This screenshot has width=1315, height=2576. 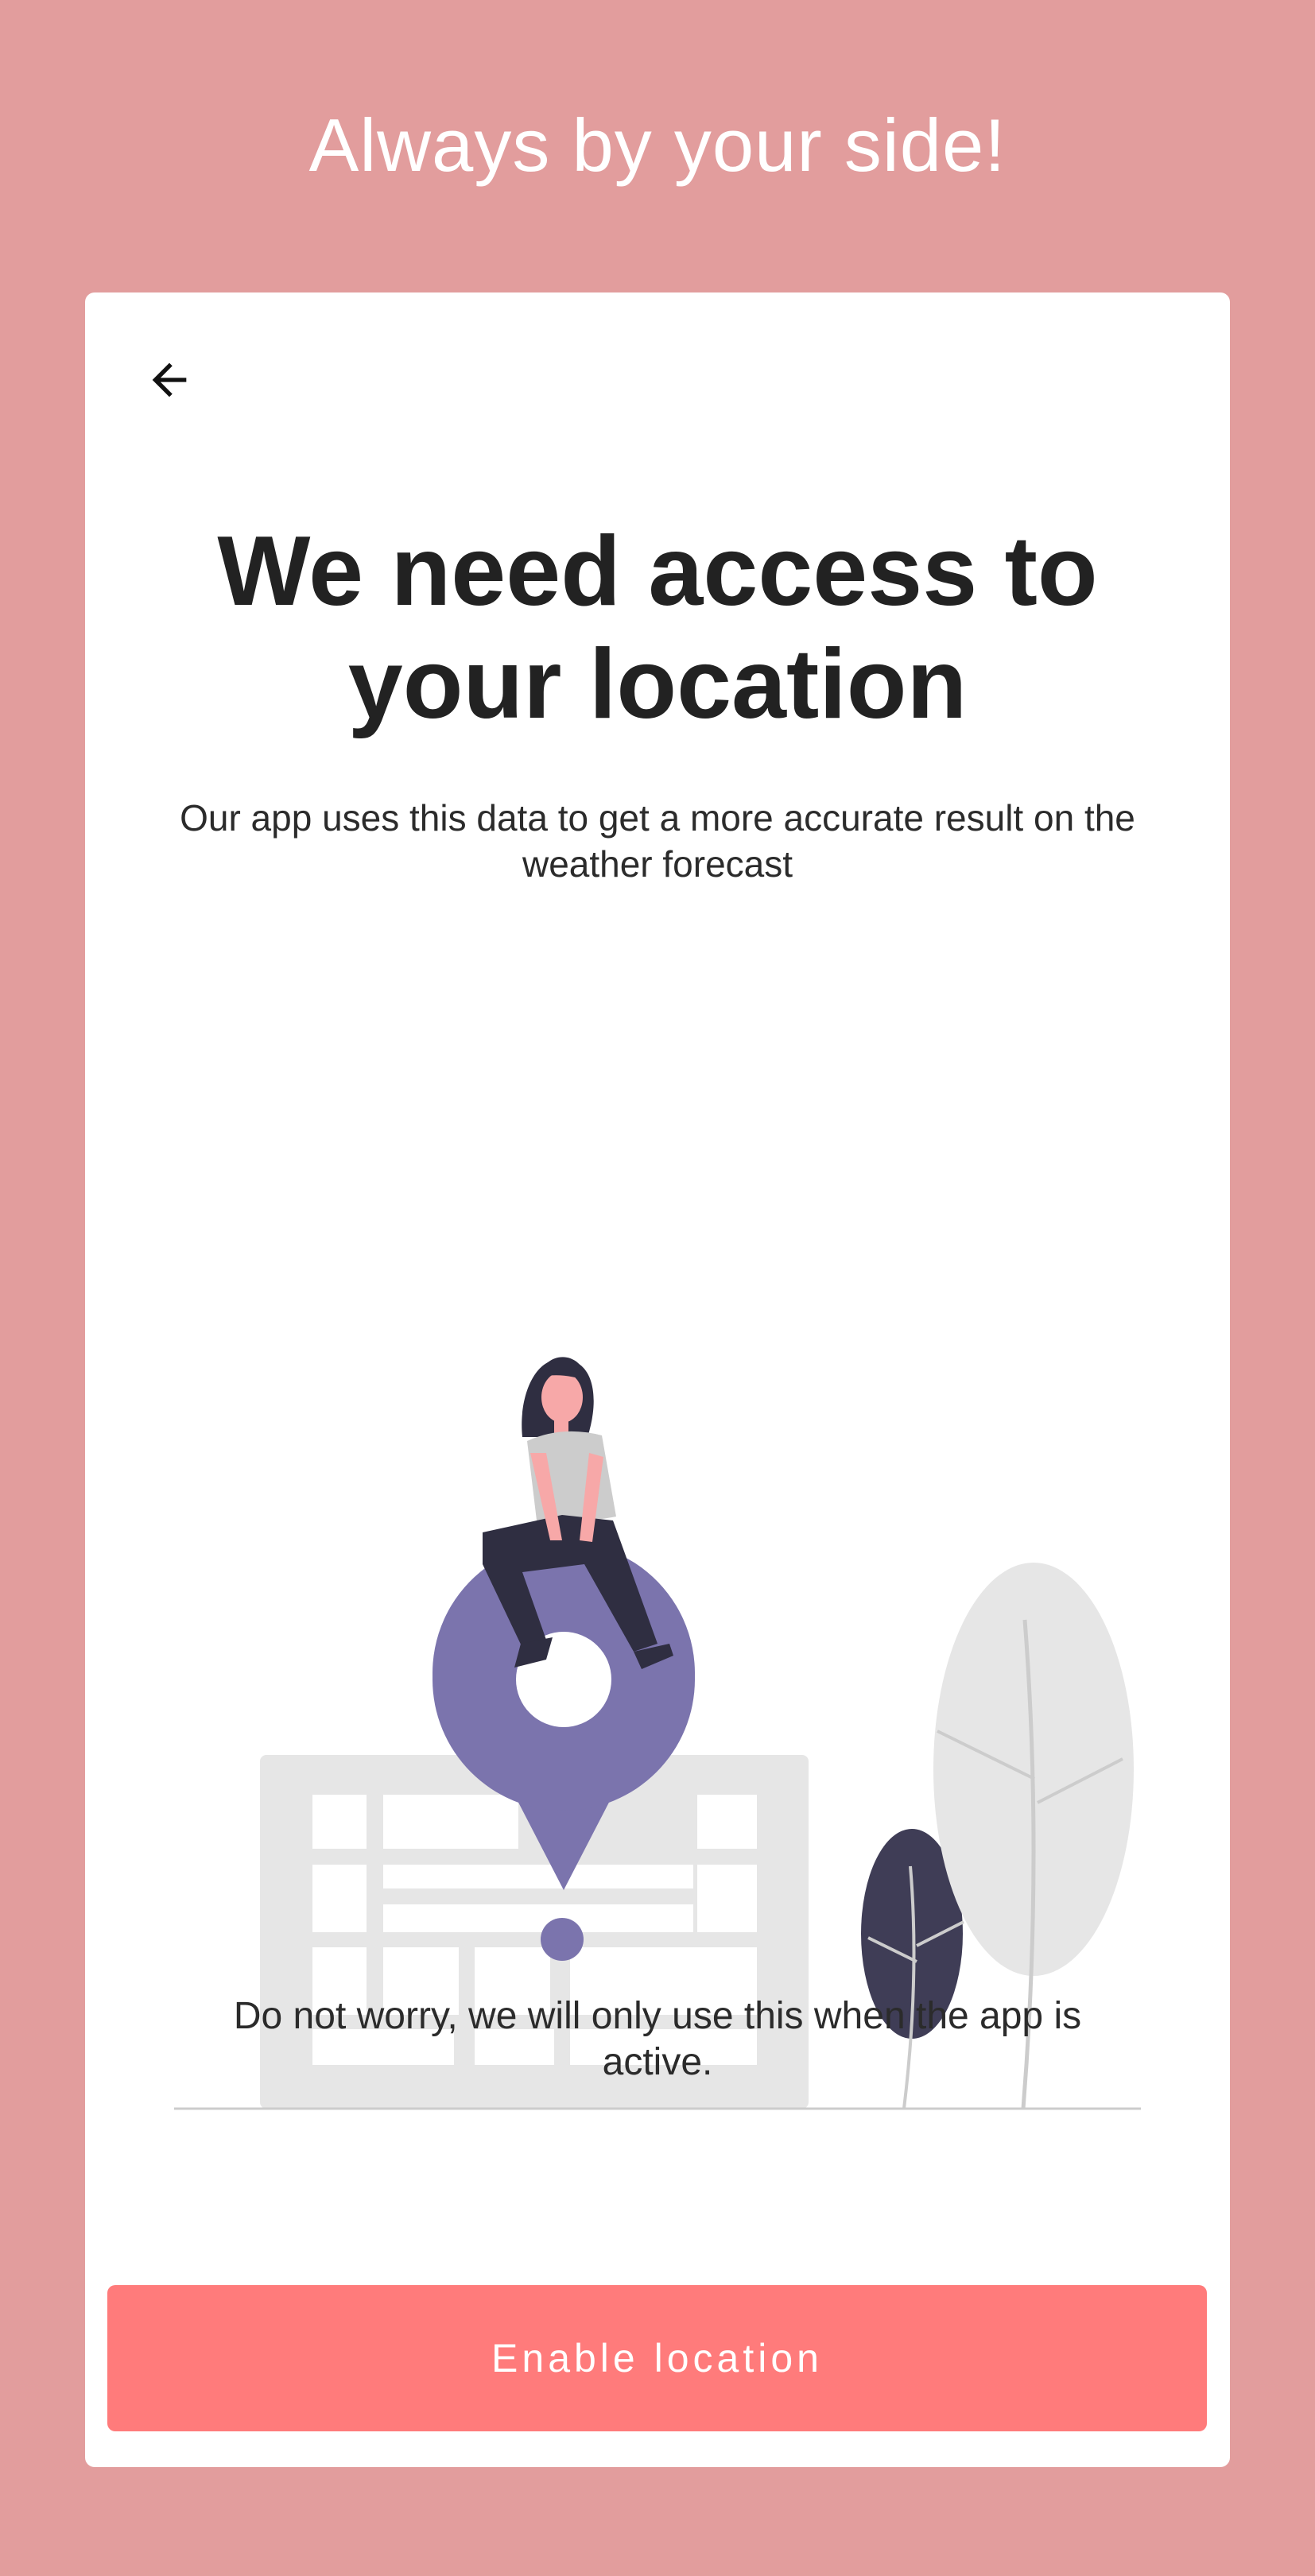 I want to click on arrow-left-icon, so click(x=169, y=379).